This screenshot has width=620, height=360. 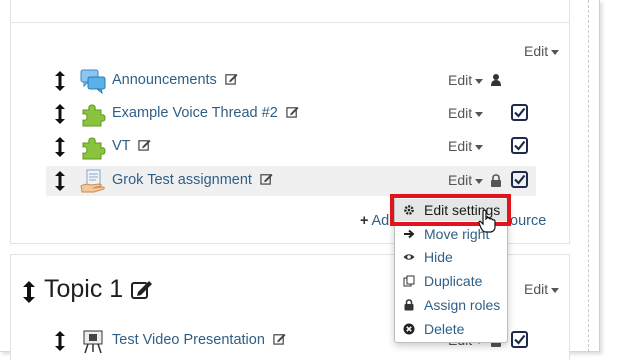 I want to click on add-label-start: Ad, so click(x=380, y=221).